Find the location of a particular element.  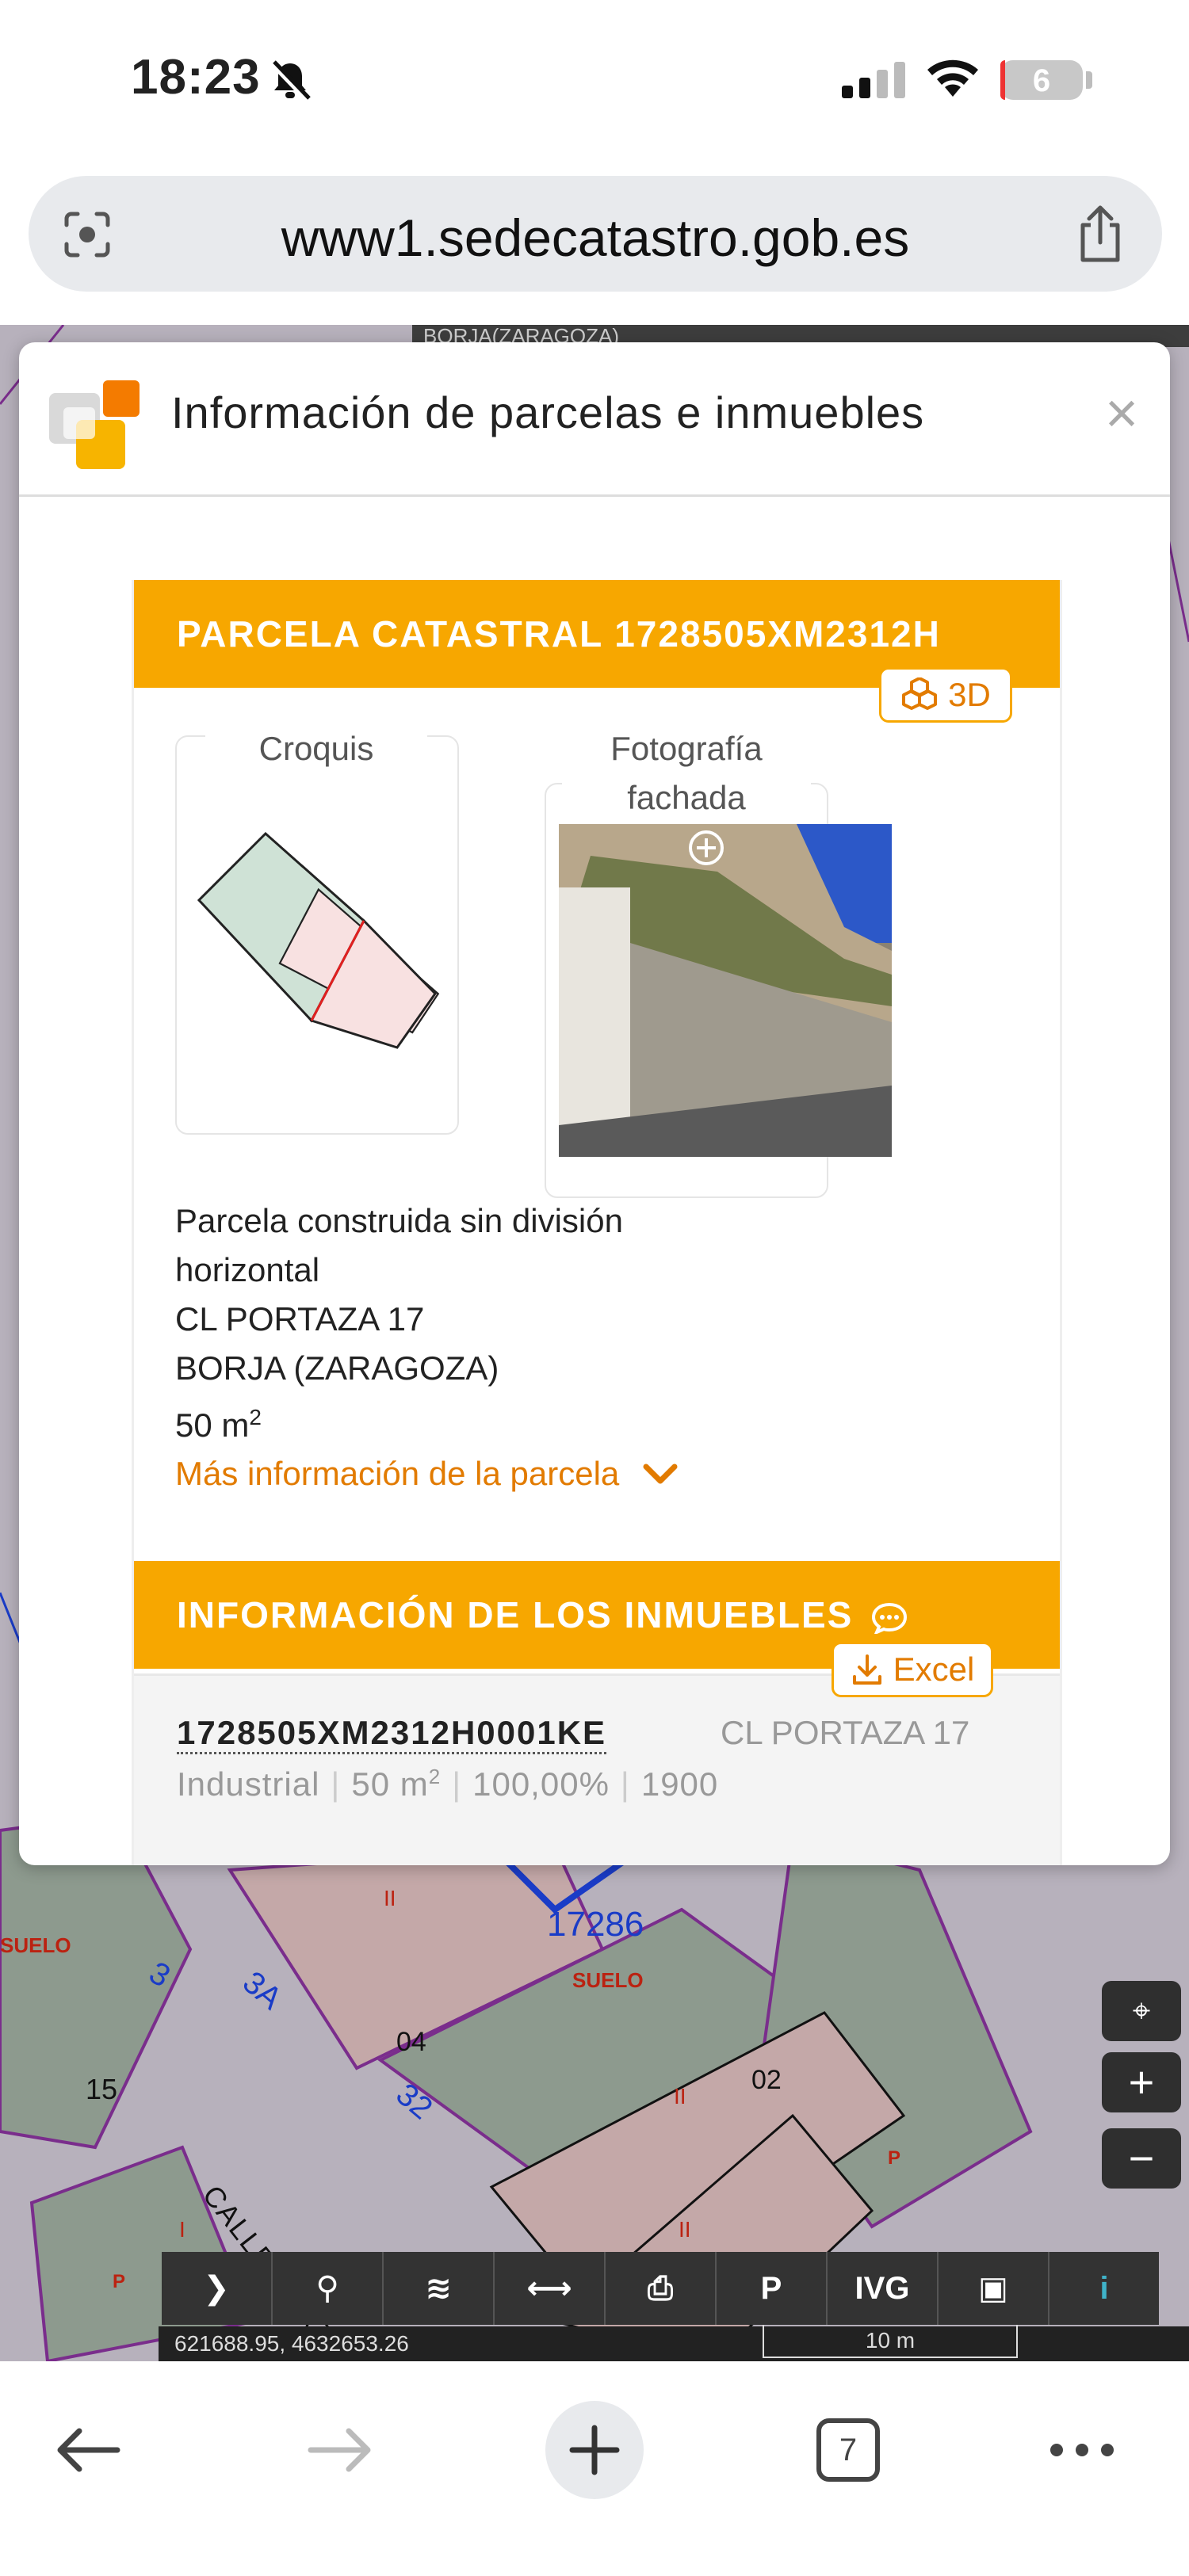

photo-label-line2: fachada is located at coordinates (686, 797).